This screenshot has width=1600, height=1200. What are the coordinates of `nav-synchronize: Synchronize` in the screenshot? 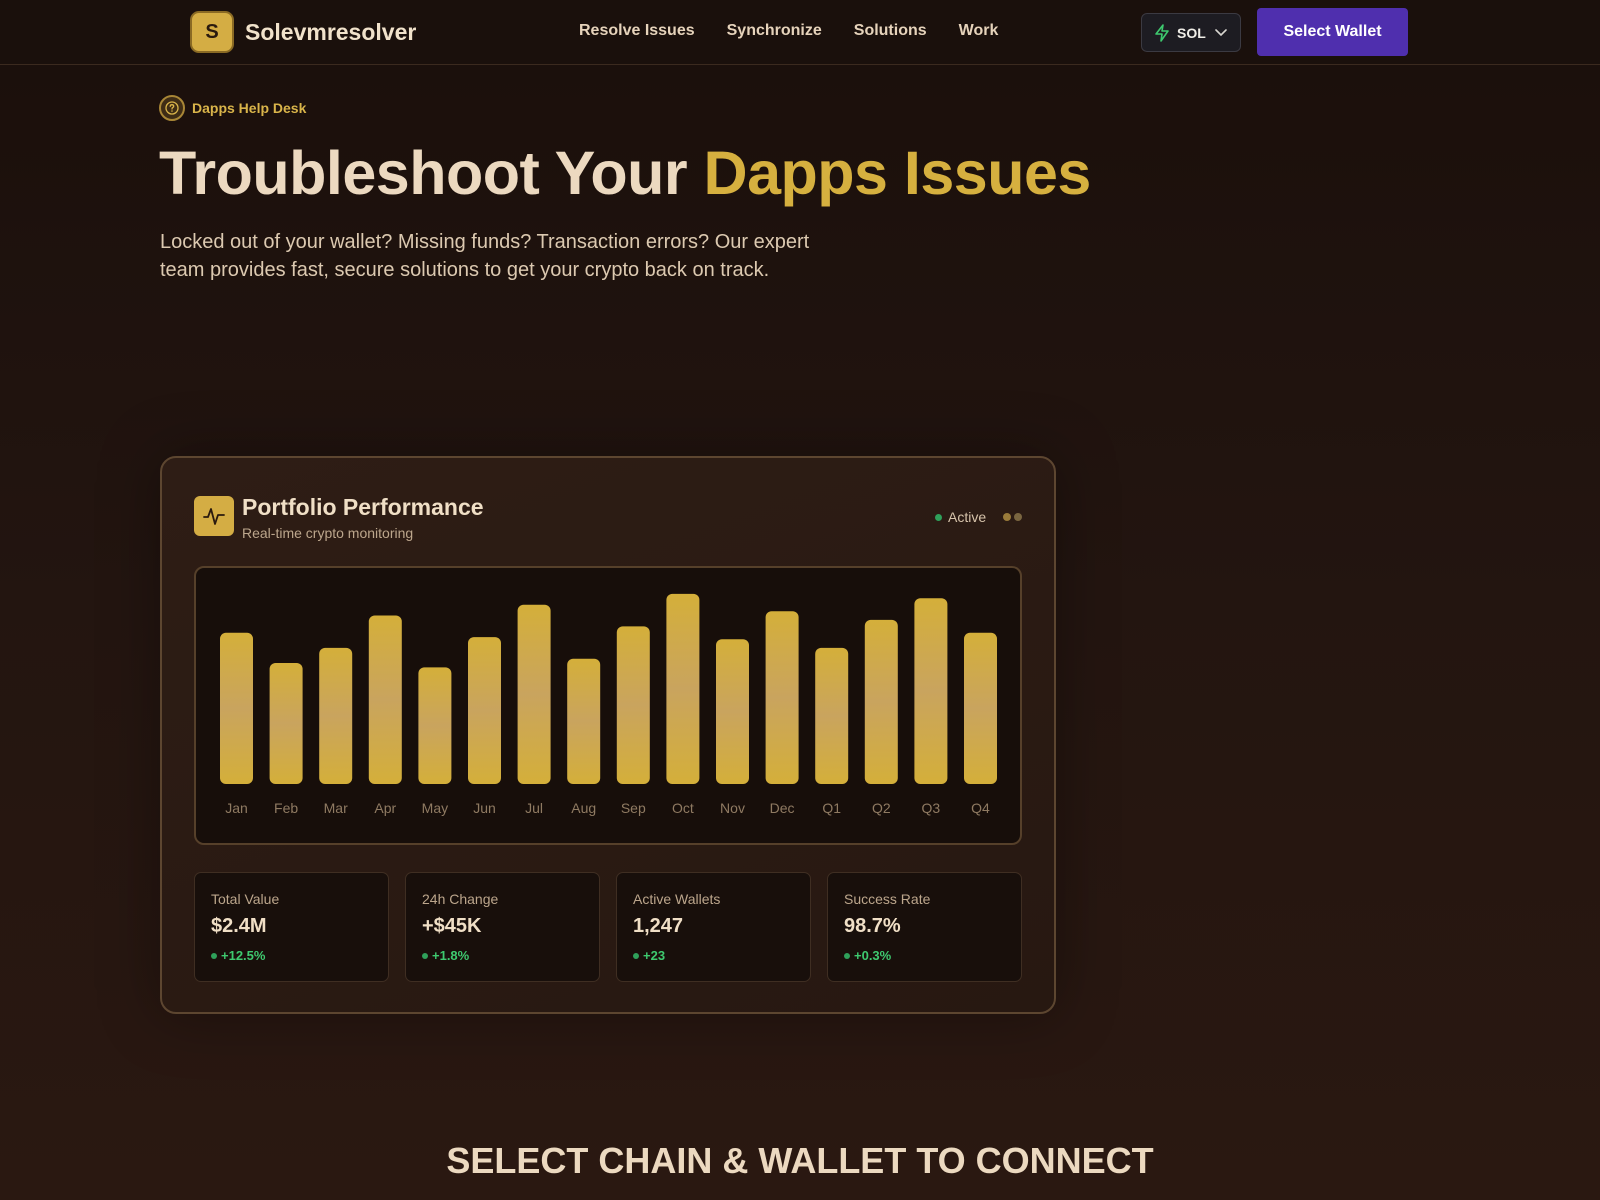 It's located at (774, 31).